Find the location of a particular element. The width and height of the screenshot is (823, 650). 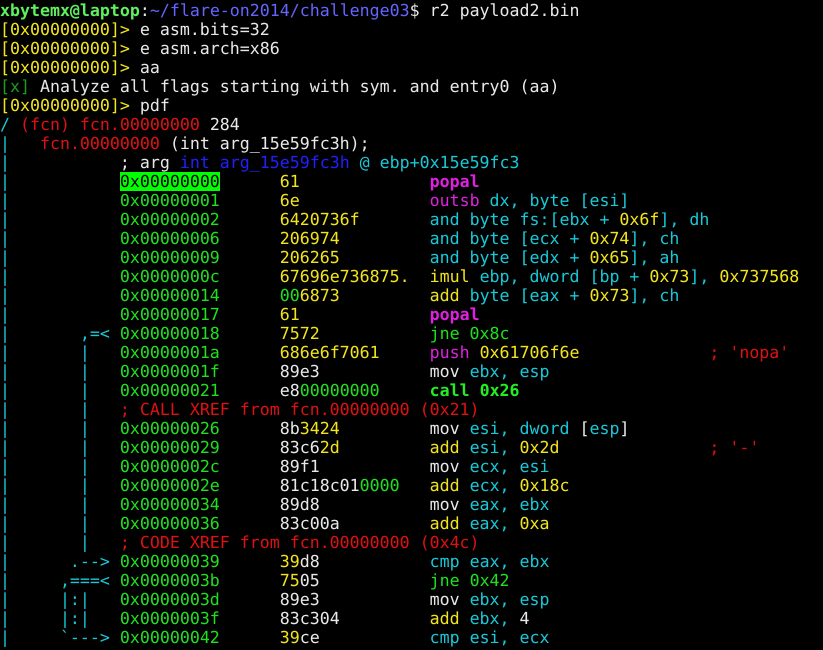

terminal-text: 0x00000002 is located at coordinates (170, 219).